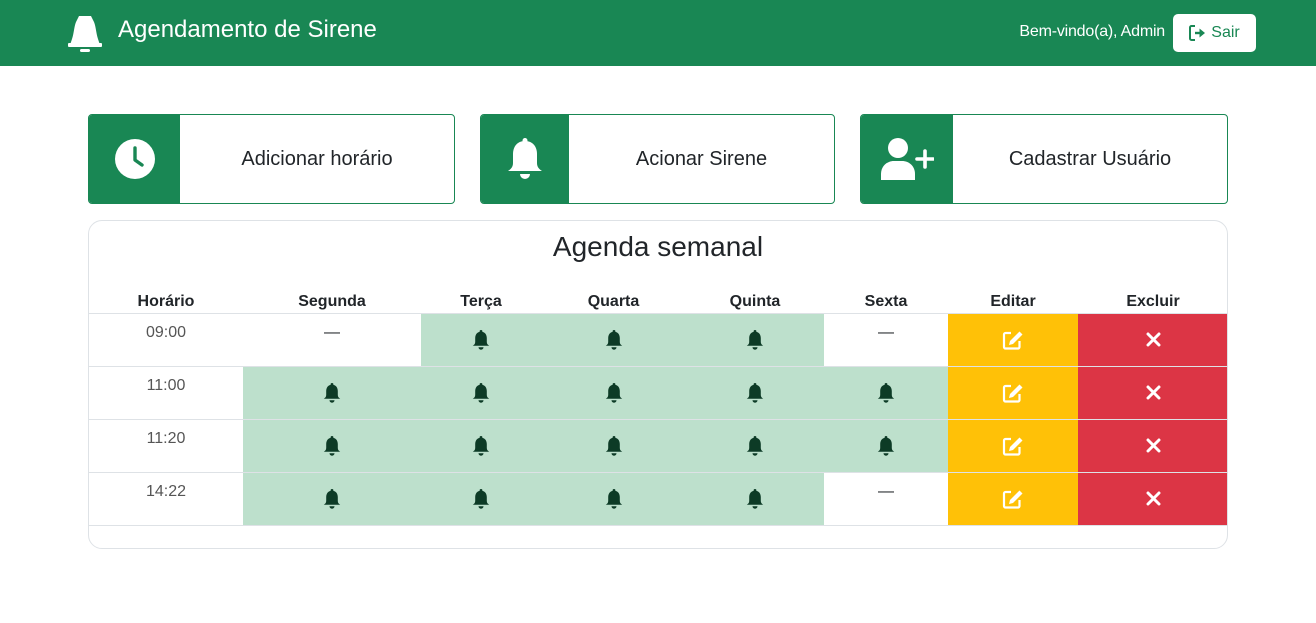  I want to click on table-row: 11:00, so click(658, 393).